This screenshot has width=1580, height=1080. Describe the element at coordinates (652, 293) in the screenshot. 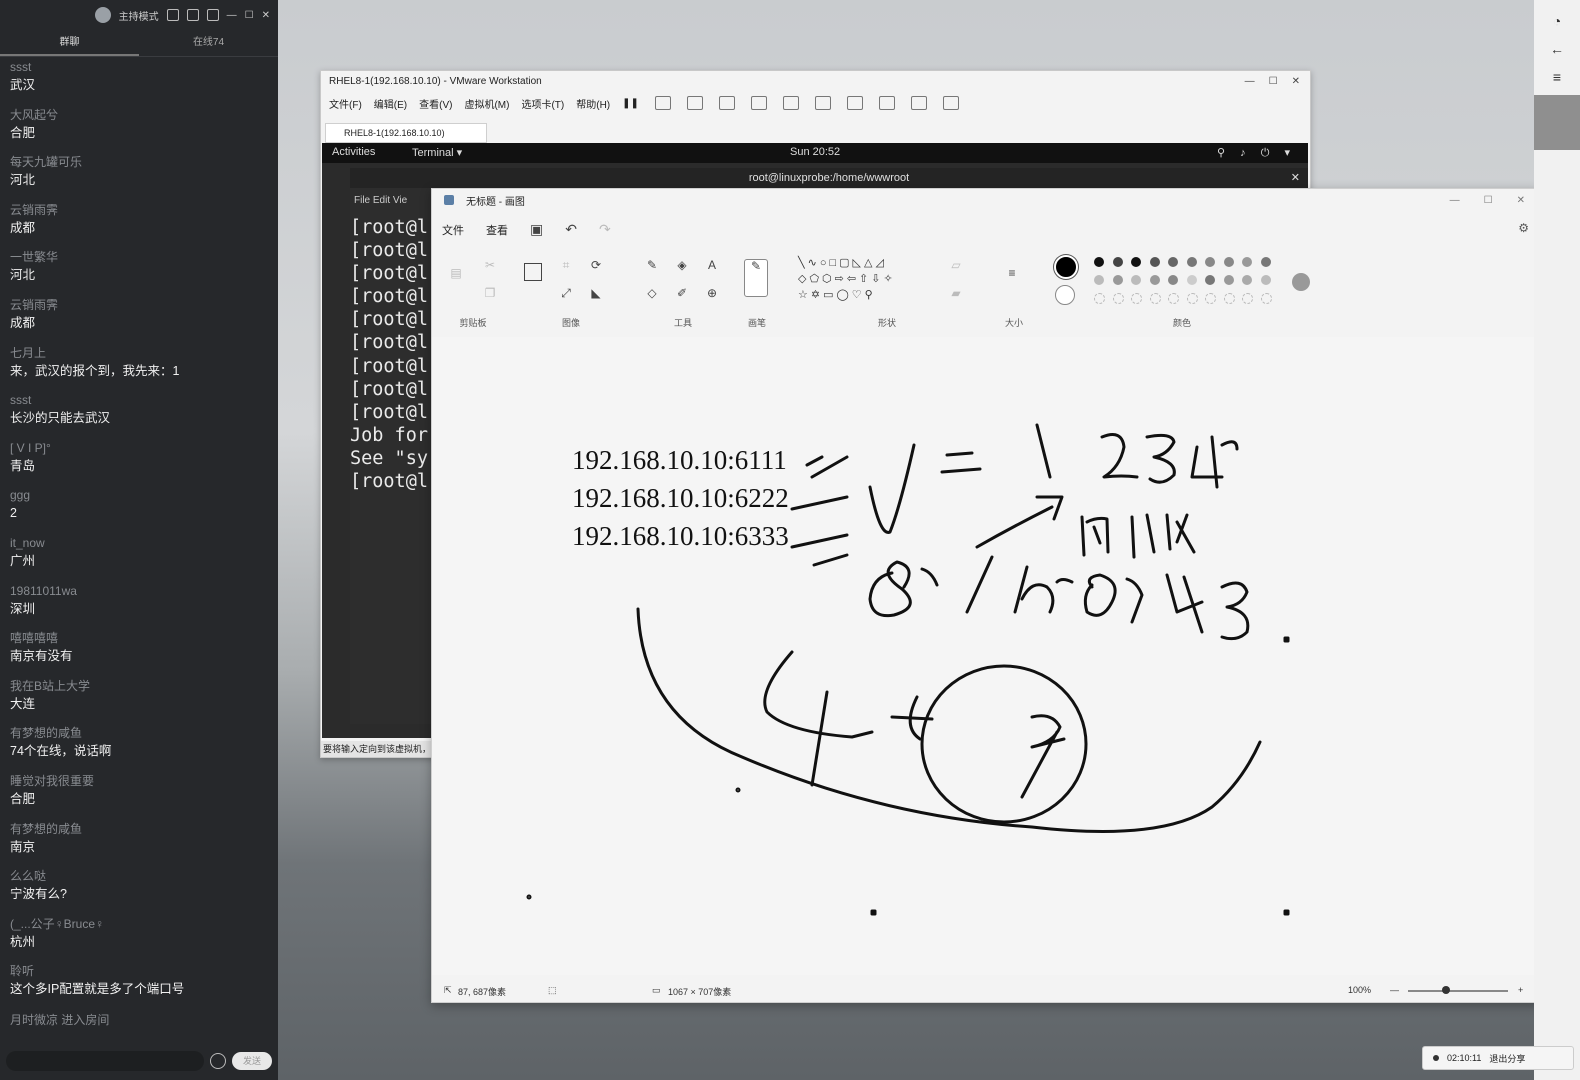

I see `eraser-icon: ◇` at that location.